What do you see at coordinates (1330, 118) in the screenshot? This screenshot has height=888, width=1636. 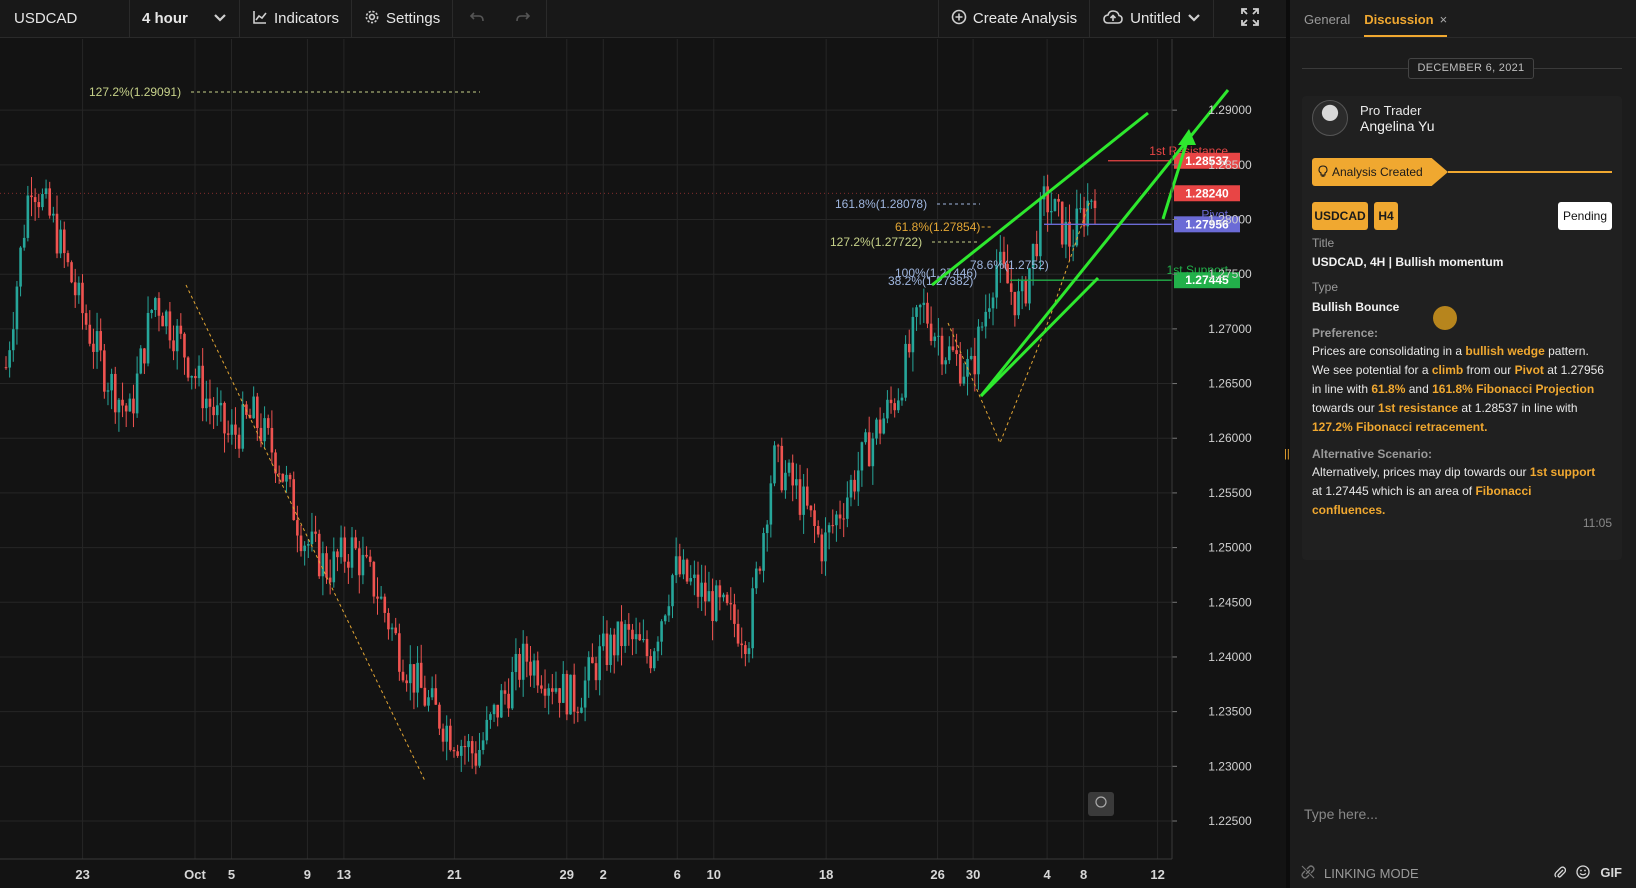 I see `avatar` at bounding box center [1330, 118].